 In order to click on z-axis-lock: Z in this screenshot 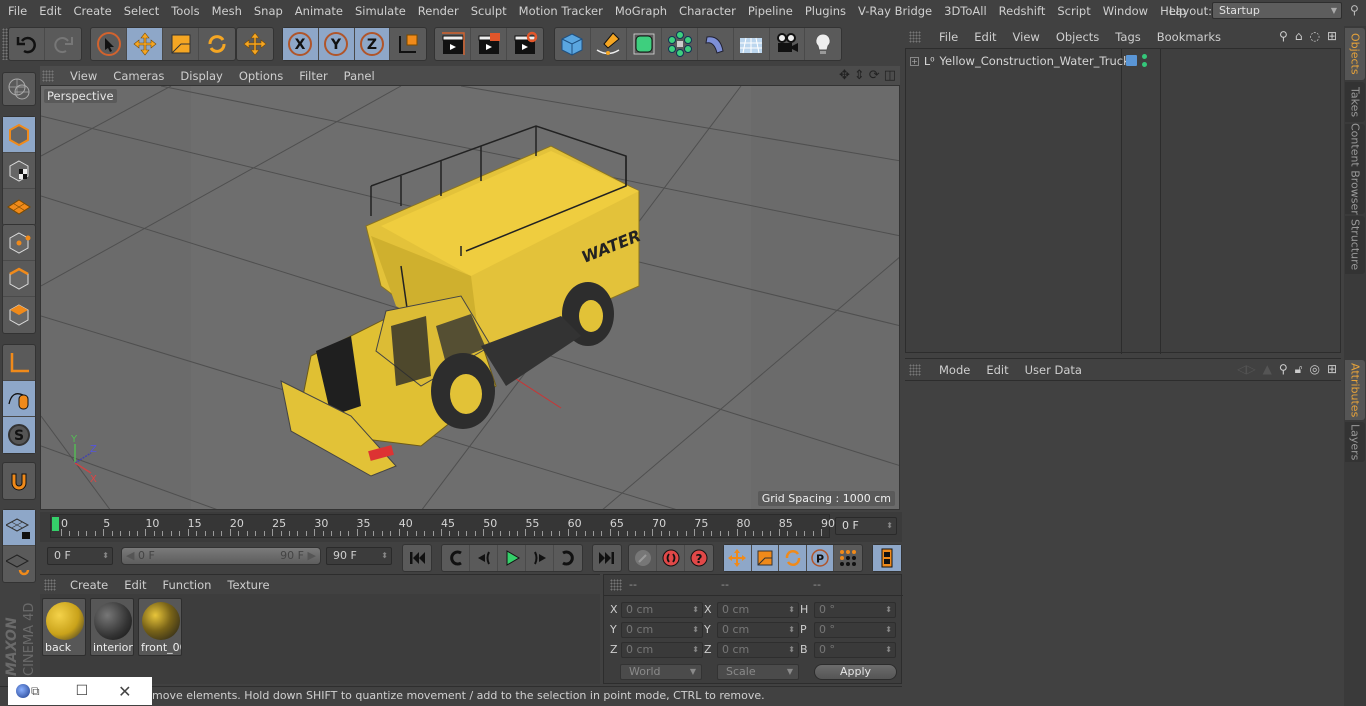, I will do `click(372, 44)`.